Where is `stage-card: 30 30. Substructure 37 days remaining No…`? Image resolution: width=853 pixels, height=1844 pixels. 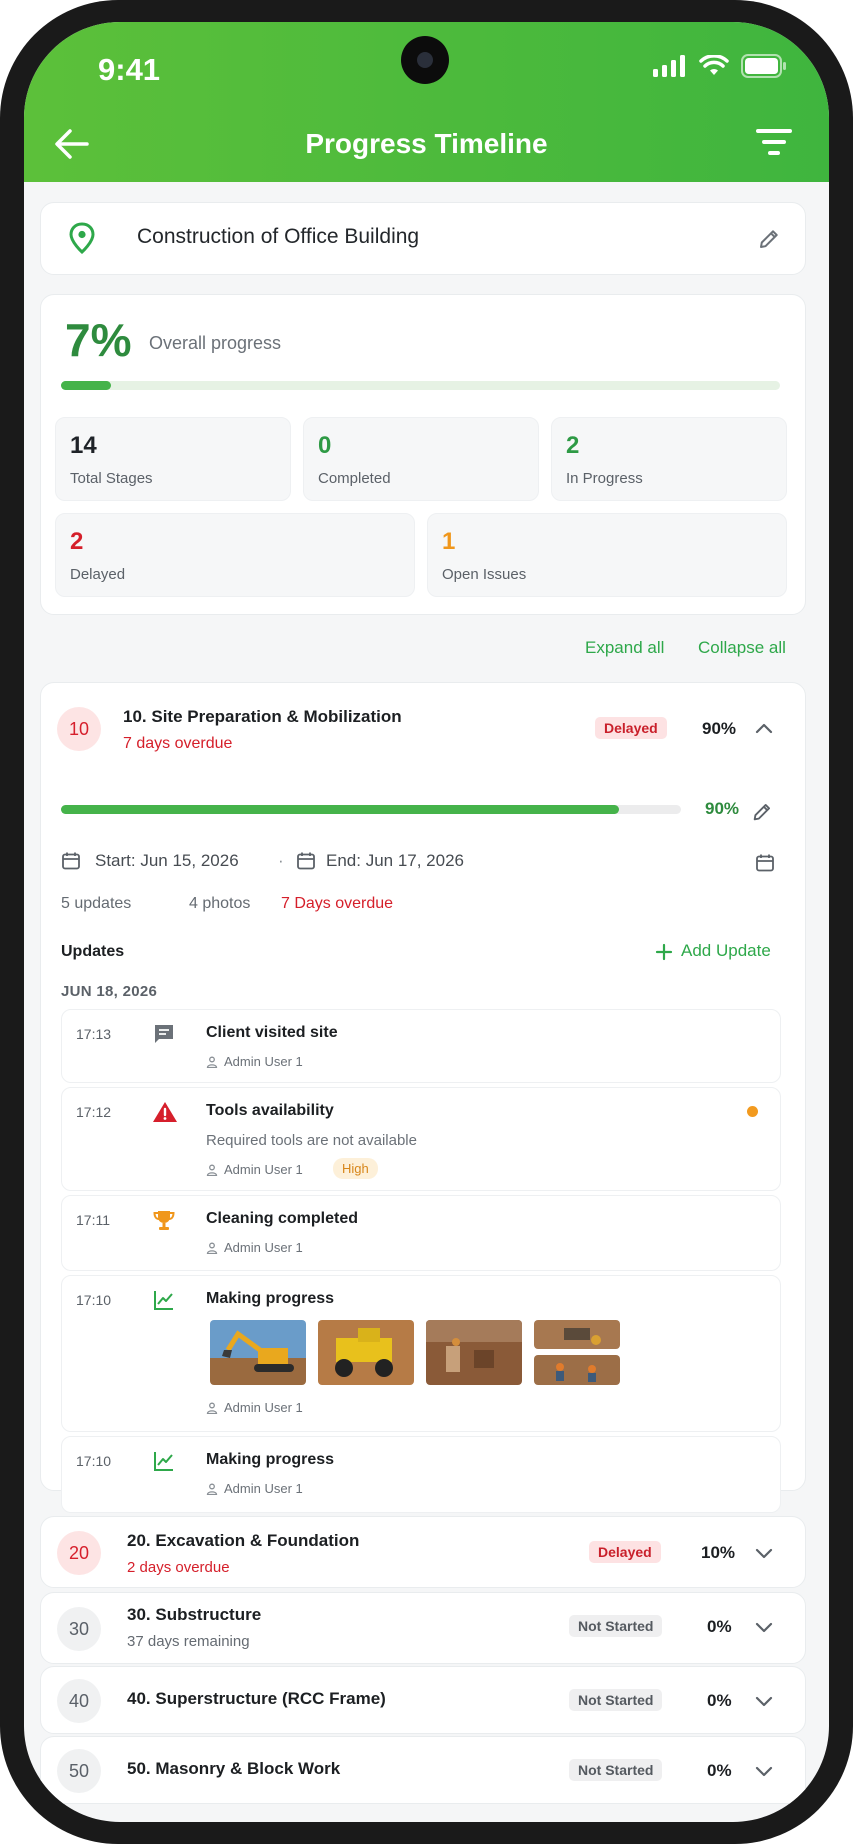 stage-card: 30 30. Substructure 37 days remaining No… is located at coordinates (423, 1628).